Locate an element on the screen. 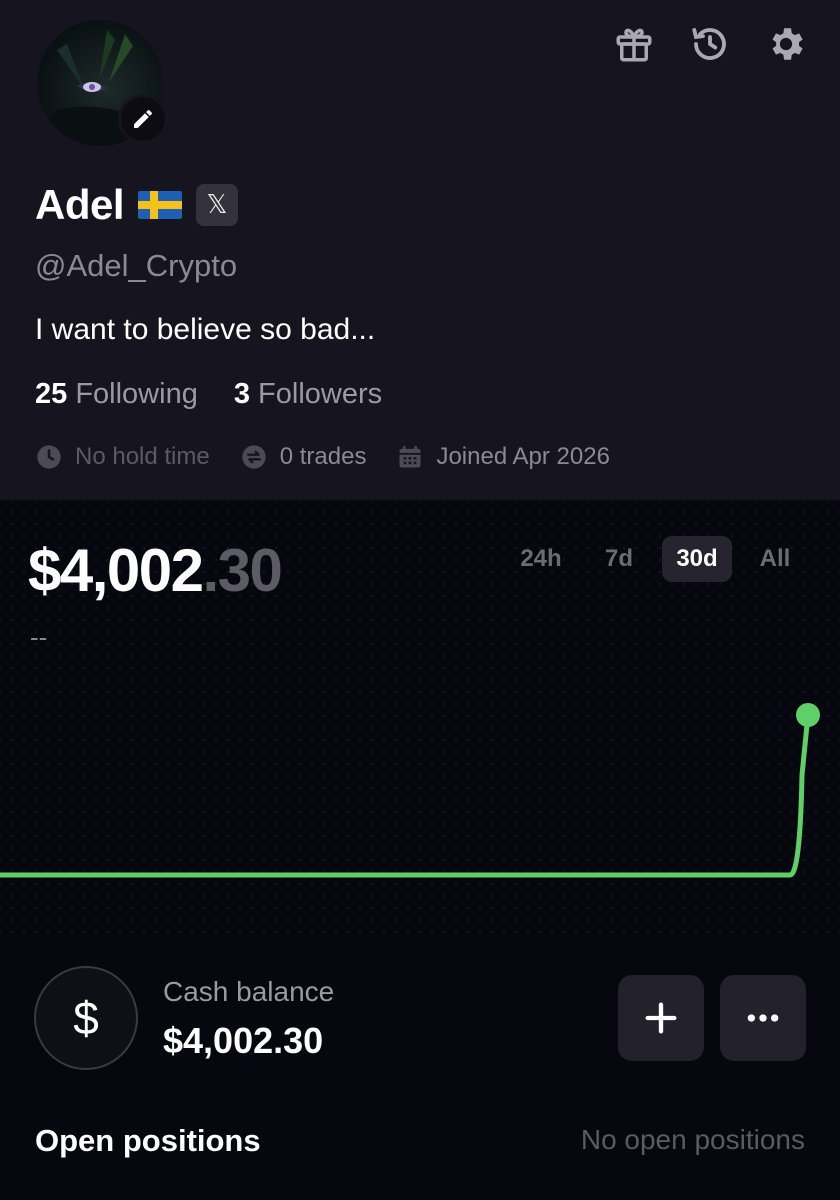  hold-time-stat: No hold time is located at coordinates (122, 457).